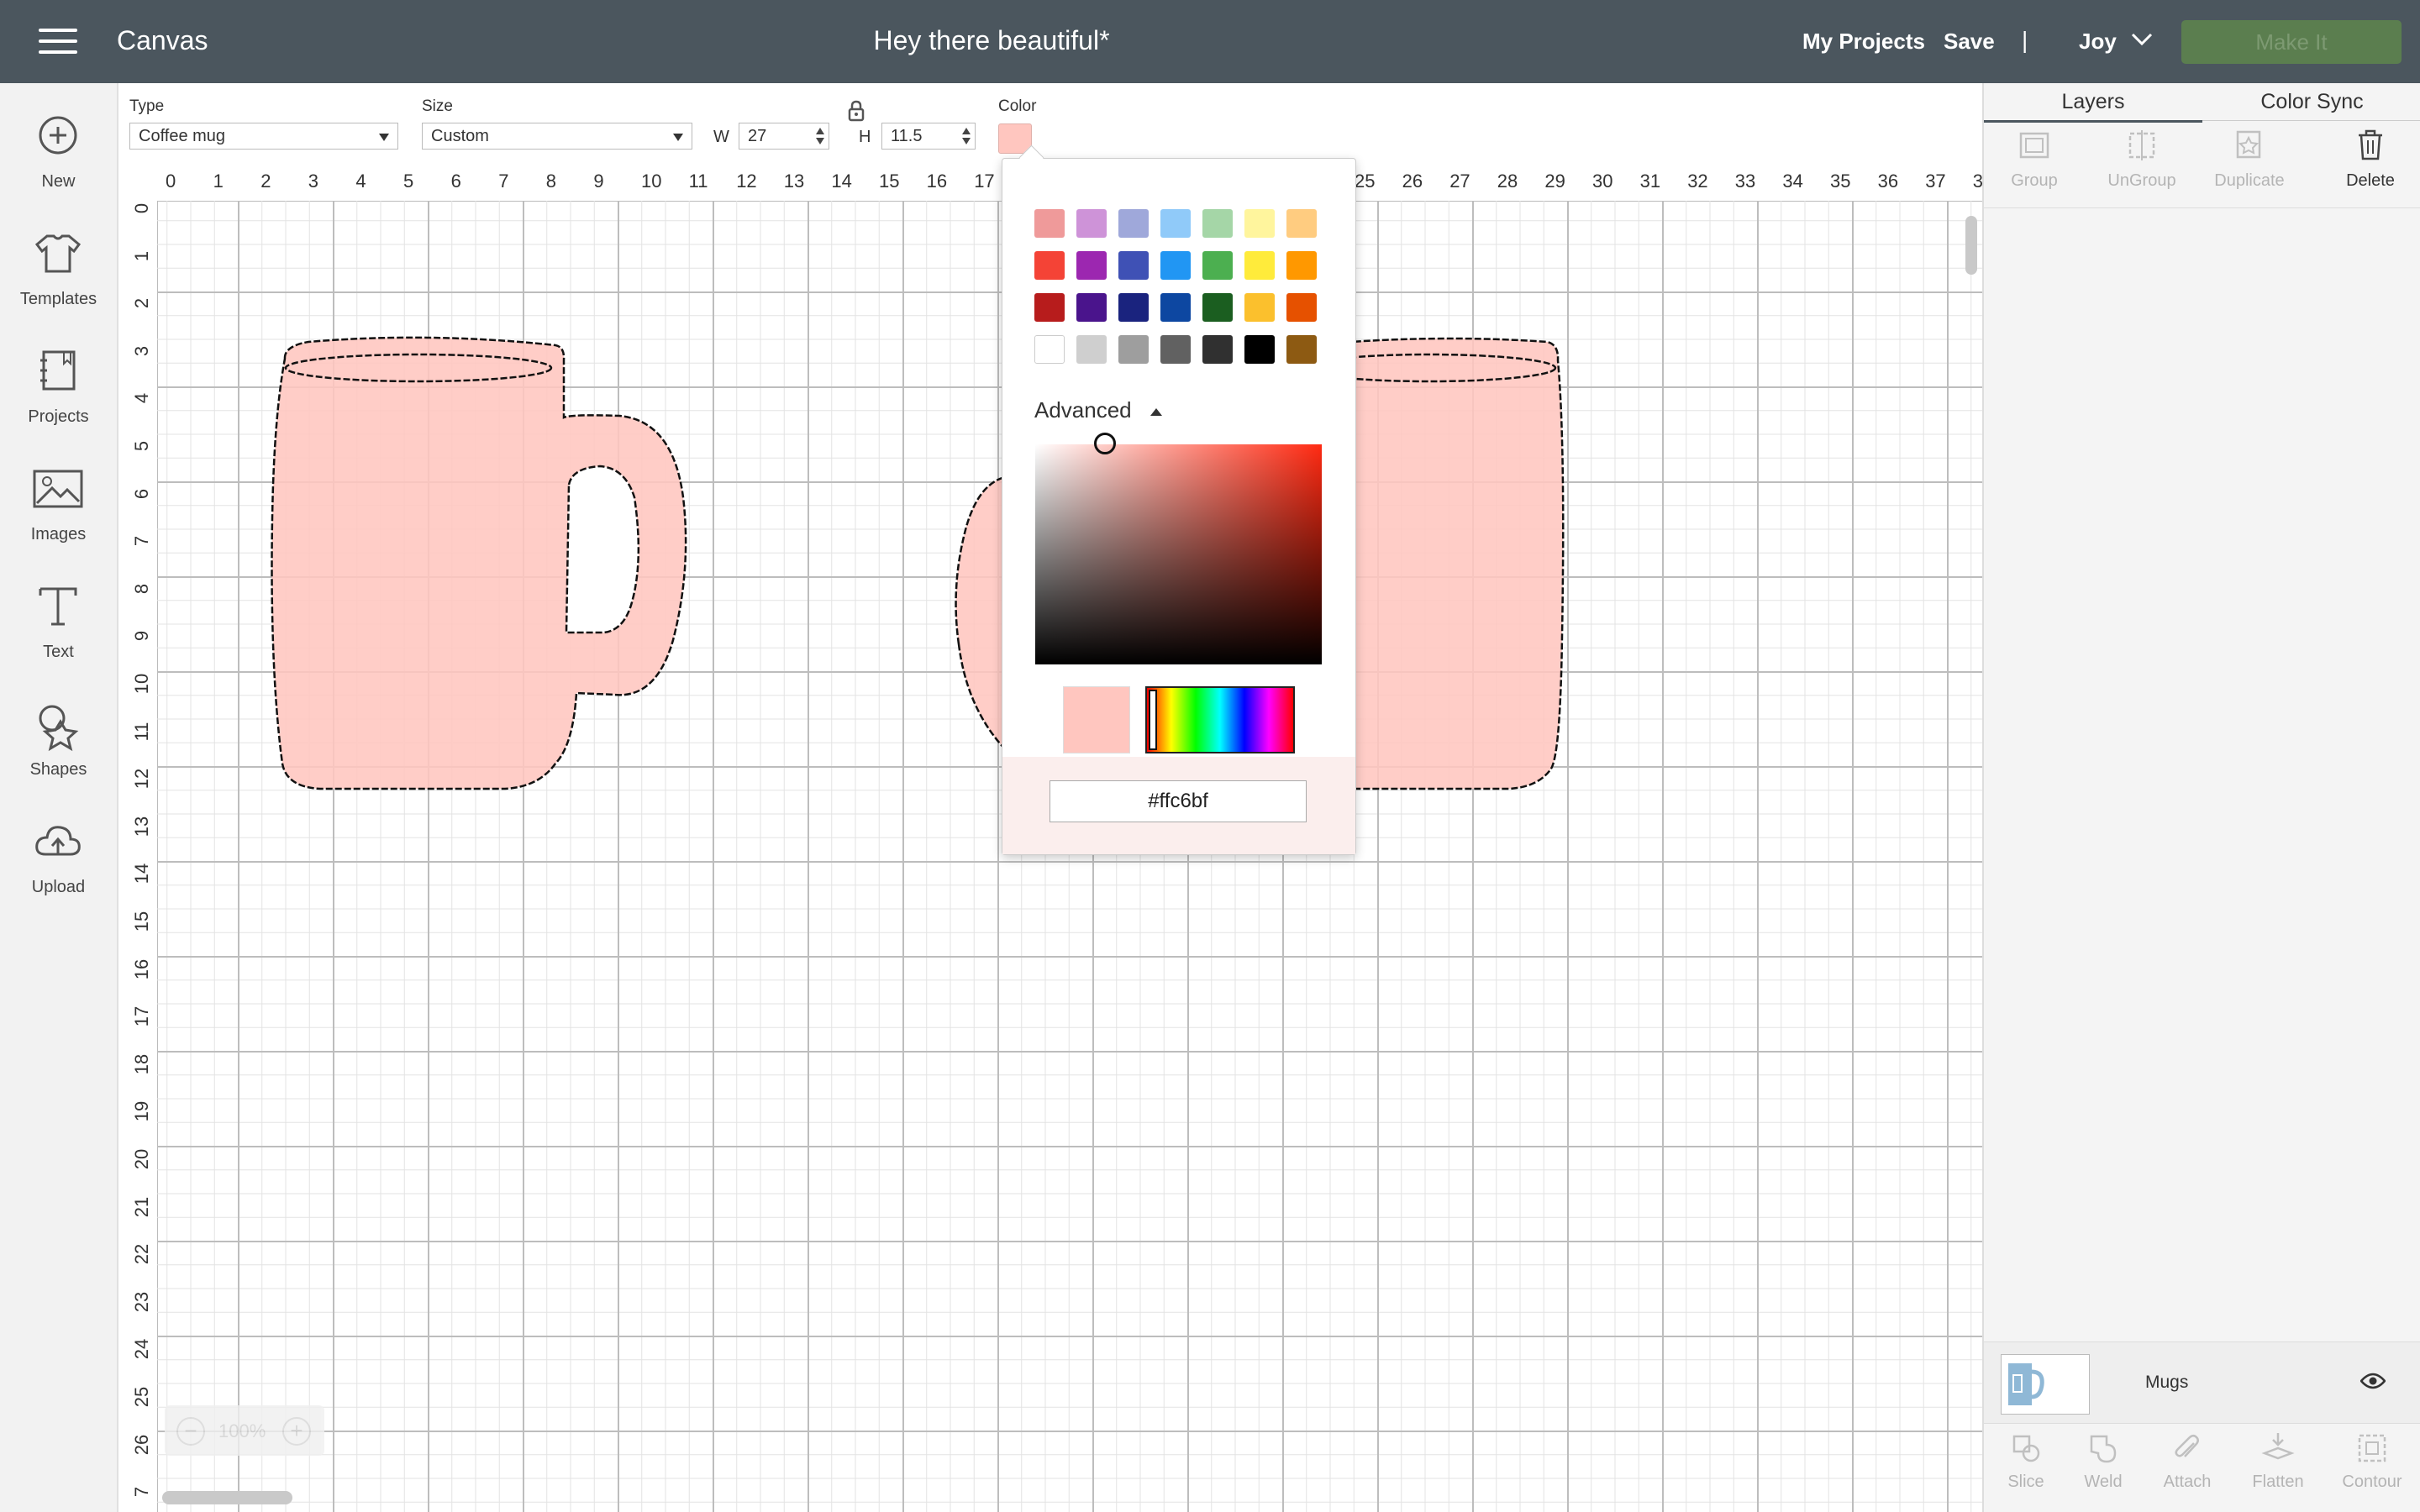 The image size is (2420, 1512). I want to click on sidebar-item-shapes: Shapes, so click(58, 753).